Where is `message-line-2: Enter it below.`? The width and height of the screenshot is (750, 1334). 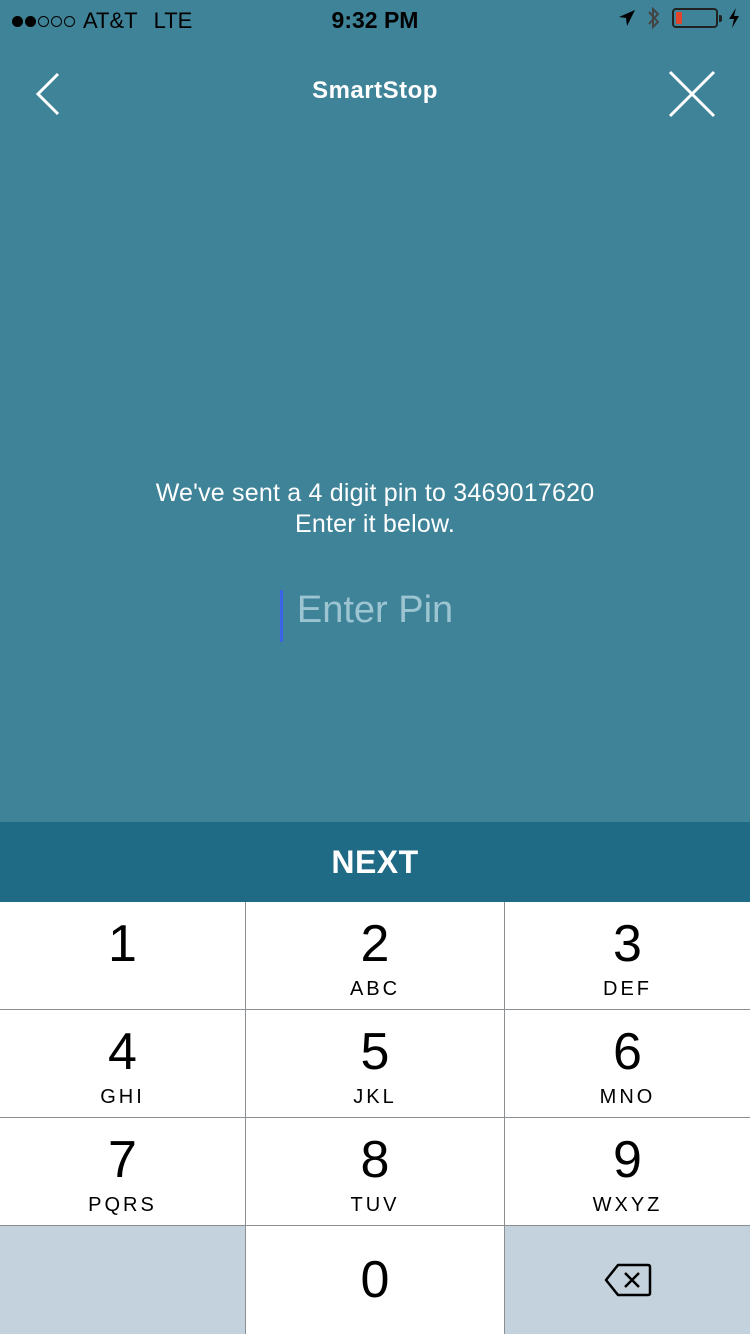 message-line-2: Enter it below. is located at coordinates (375, 524).